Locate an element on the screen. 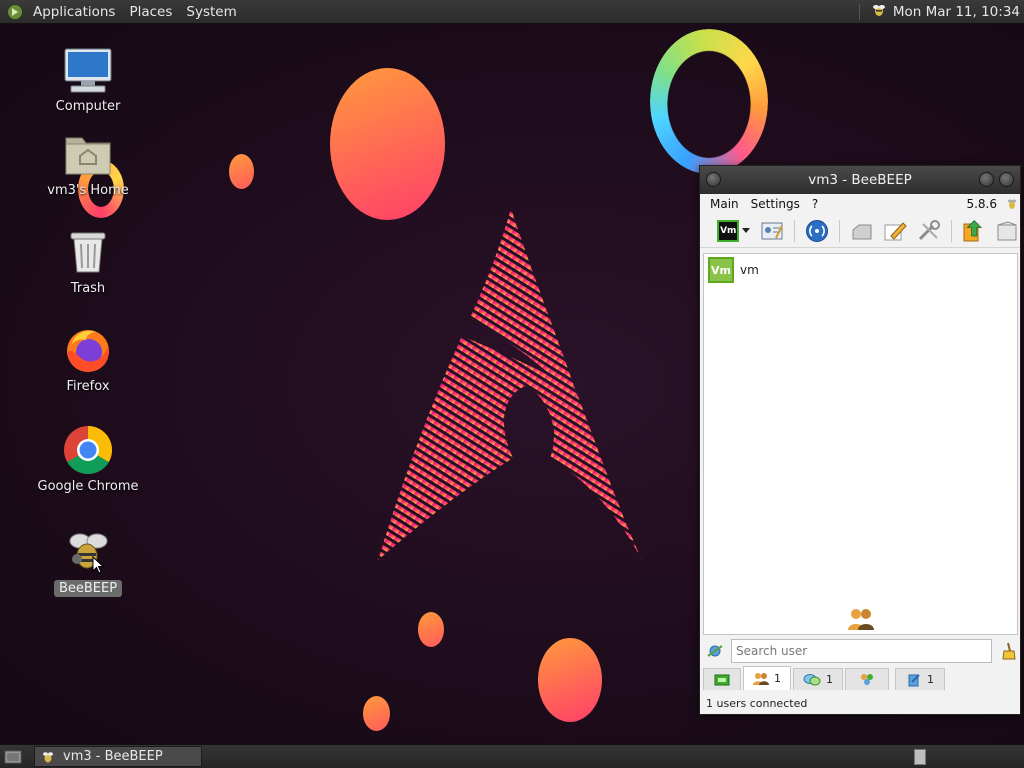  tab-users: 1 is located at coordinates (767, 678).